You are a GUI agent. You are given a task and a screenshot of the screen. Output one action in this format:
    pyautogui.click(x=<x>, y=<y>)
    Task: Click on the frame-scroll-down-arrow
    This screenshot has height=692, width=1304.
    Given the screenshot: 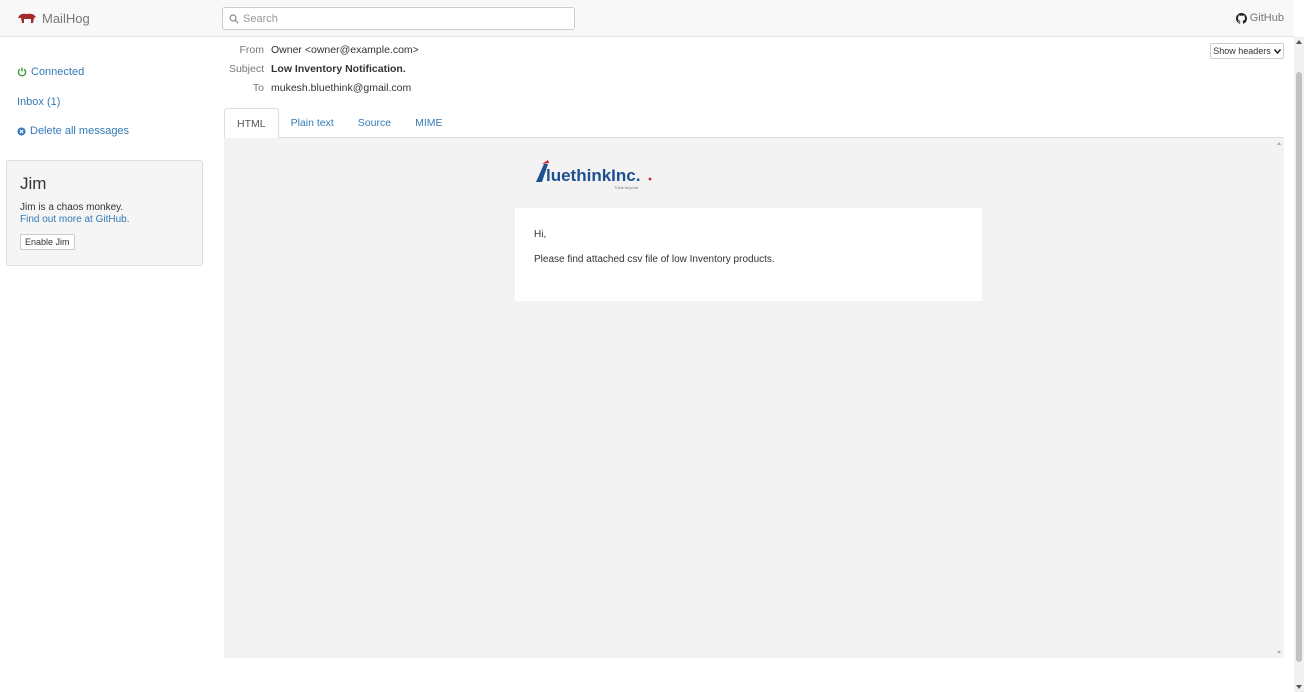 What is the action you would take?
    pyautogui.click(x=1279, y=652)
    